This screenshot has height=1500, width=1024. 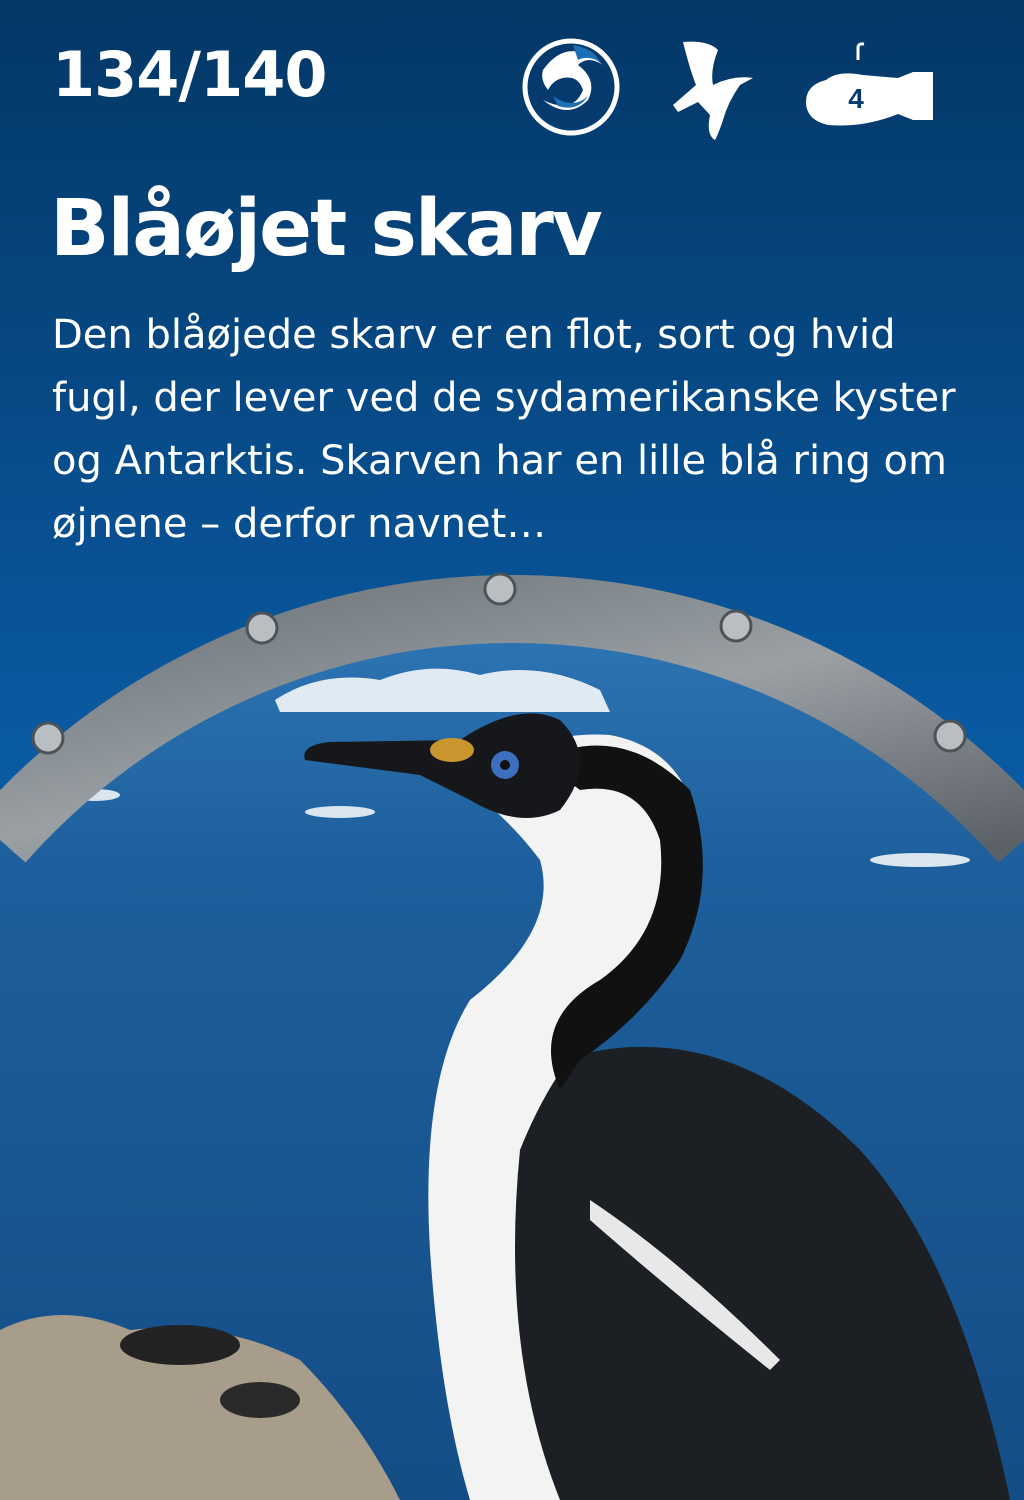 What do you see at coordinates (326, 229) in the screenshot?
I see `card-title: Blåøjet skarv` at bounding box center [326, 229].